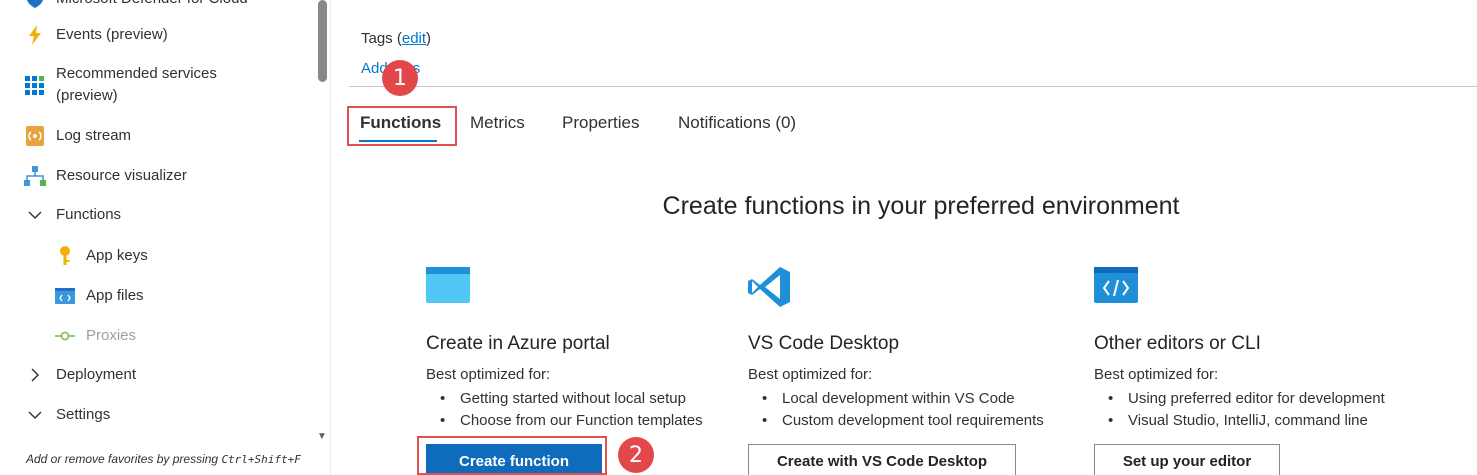  I want to click on tab-properties: Properties, so click(600, 123).